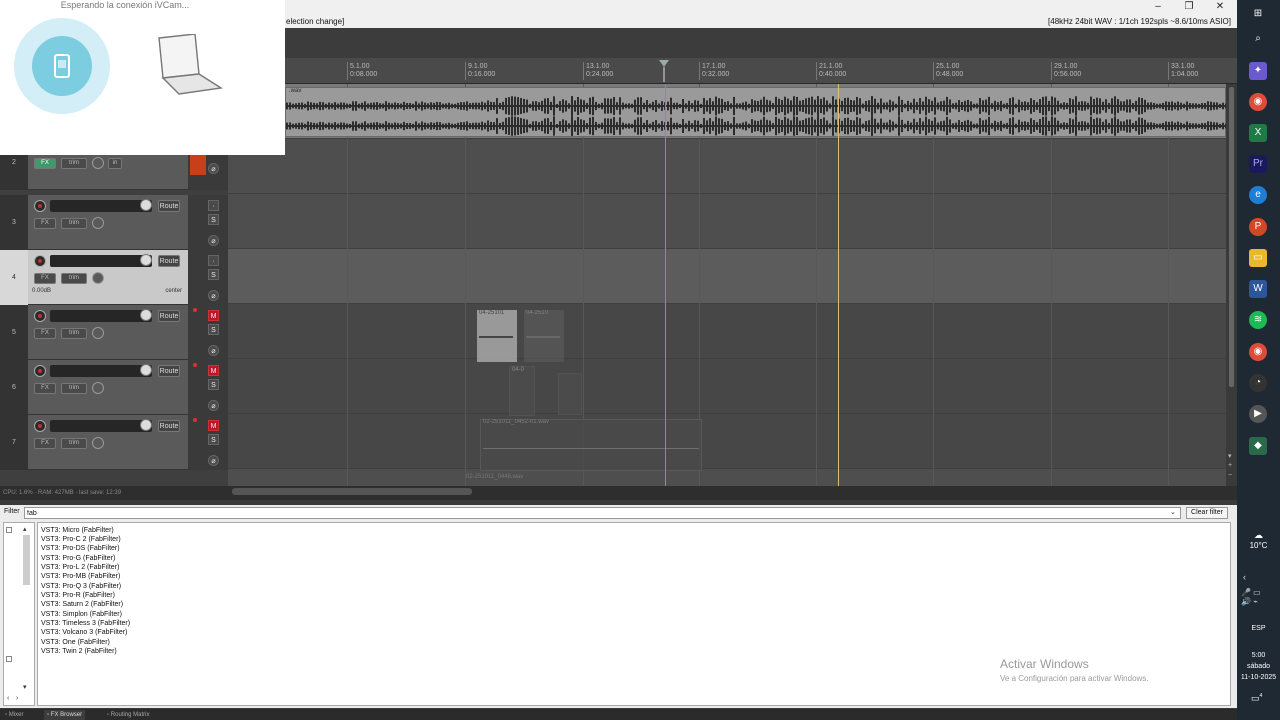 The image size is (1280, 720). Describe the element at coordinates (1258, 383) in the screenshot. I see `app-icon: ◔` at that location.